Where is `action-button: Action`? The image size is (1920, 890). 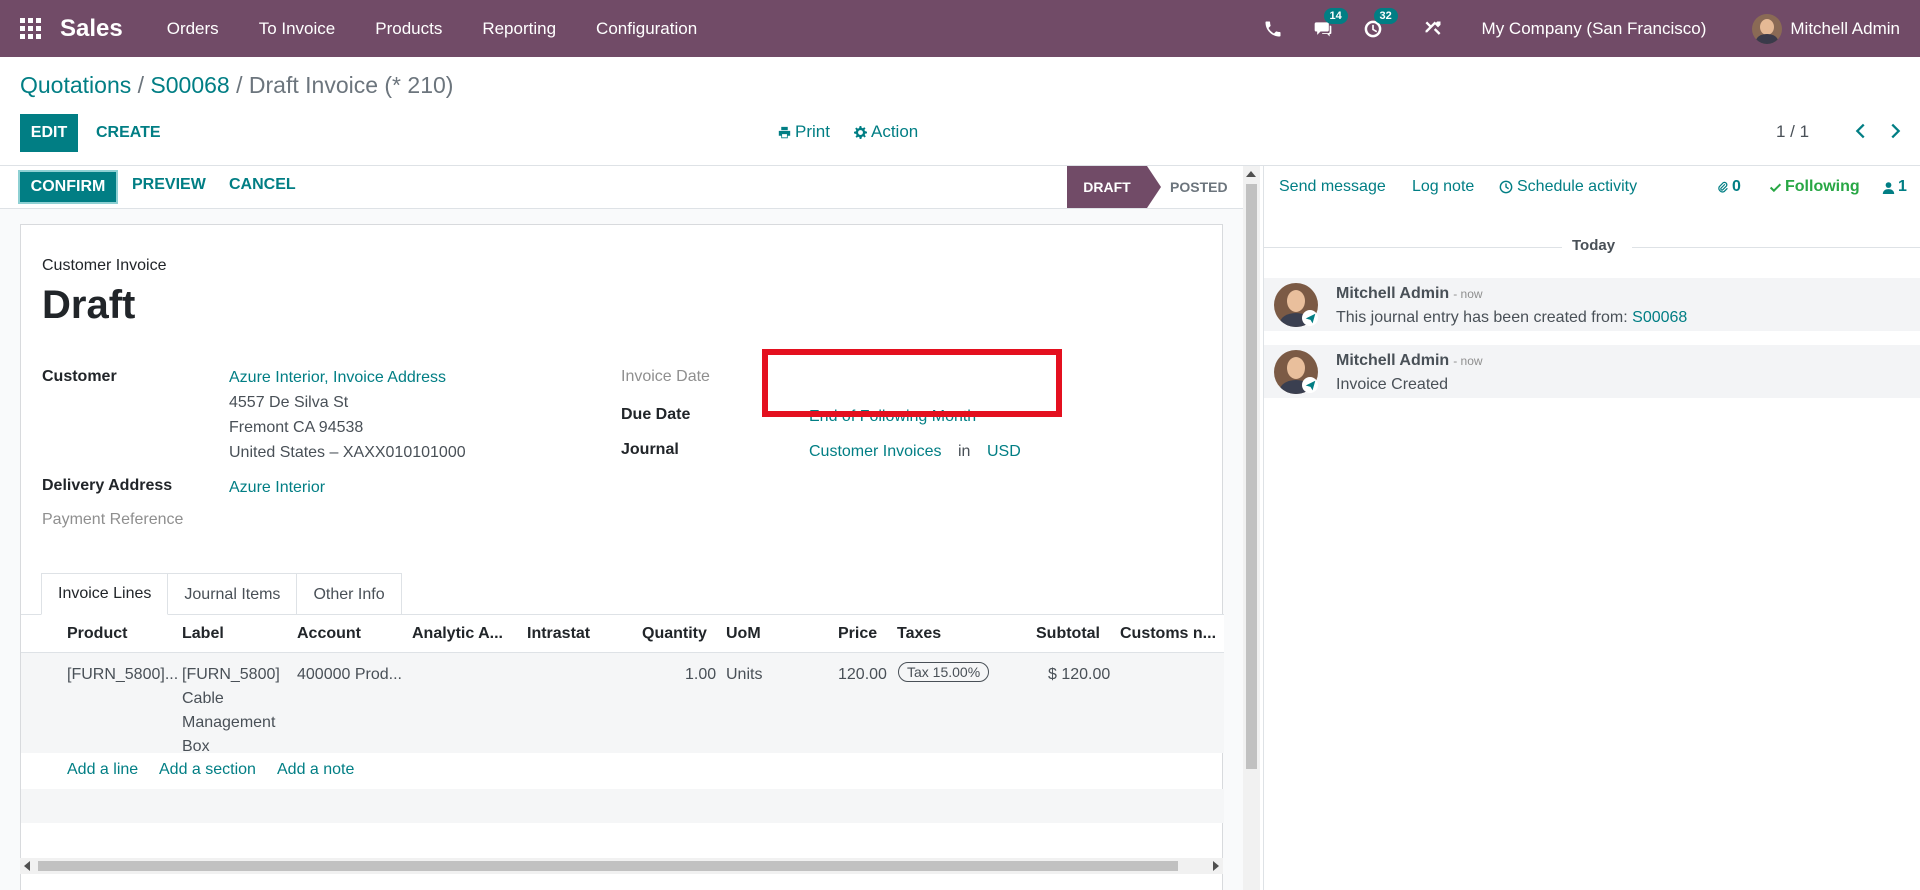
action-button: Action is located at coordinates (886, 132).